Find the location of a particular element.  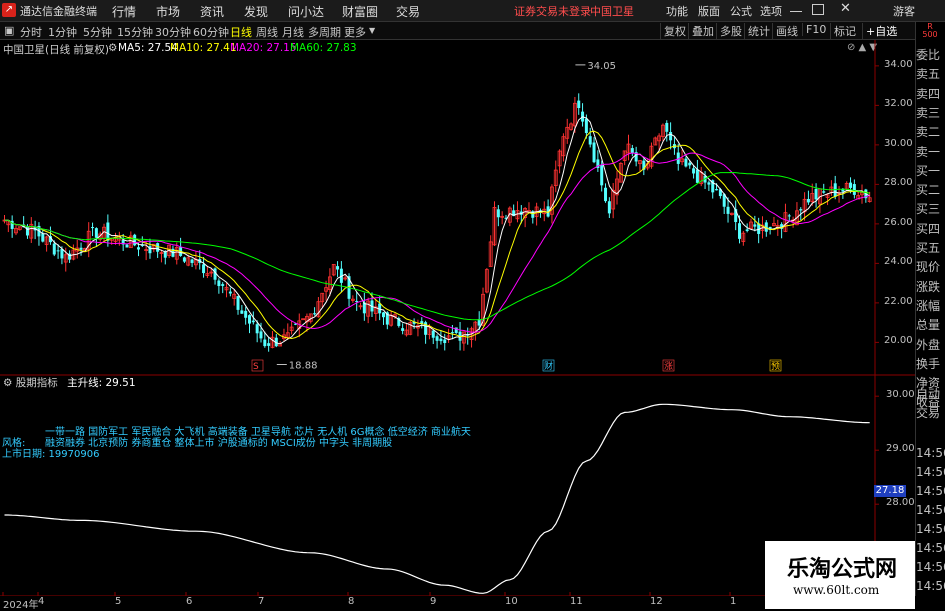

quote-lower-label: 交易 is located at coordinates (928, 413).